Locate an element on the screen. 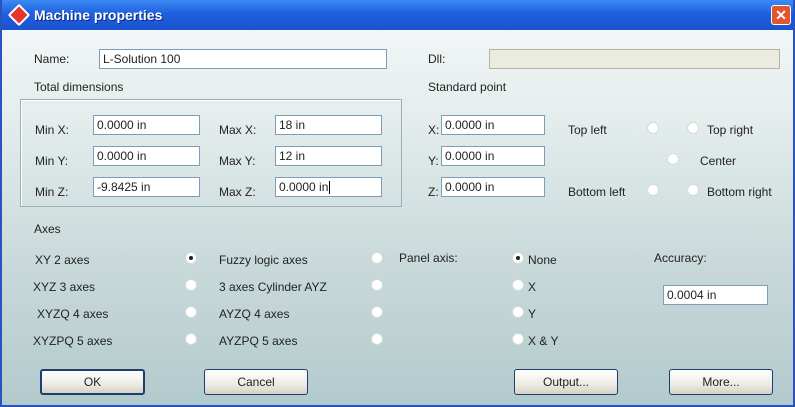 Image resolution: width=795 pixels, height=407 pixels. standard-x-label: X: is located at coordinates (434, 130).